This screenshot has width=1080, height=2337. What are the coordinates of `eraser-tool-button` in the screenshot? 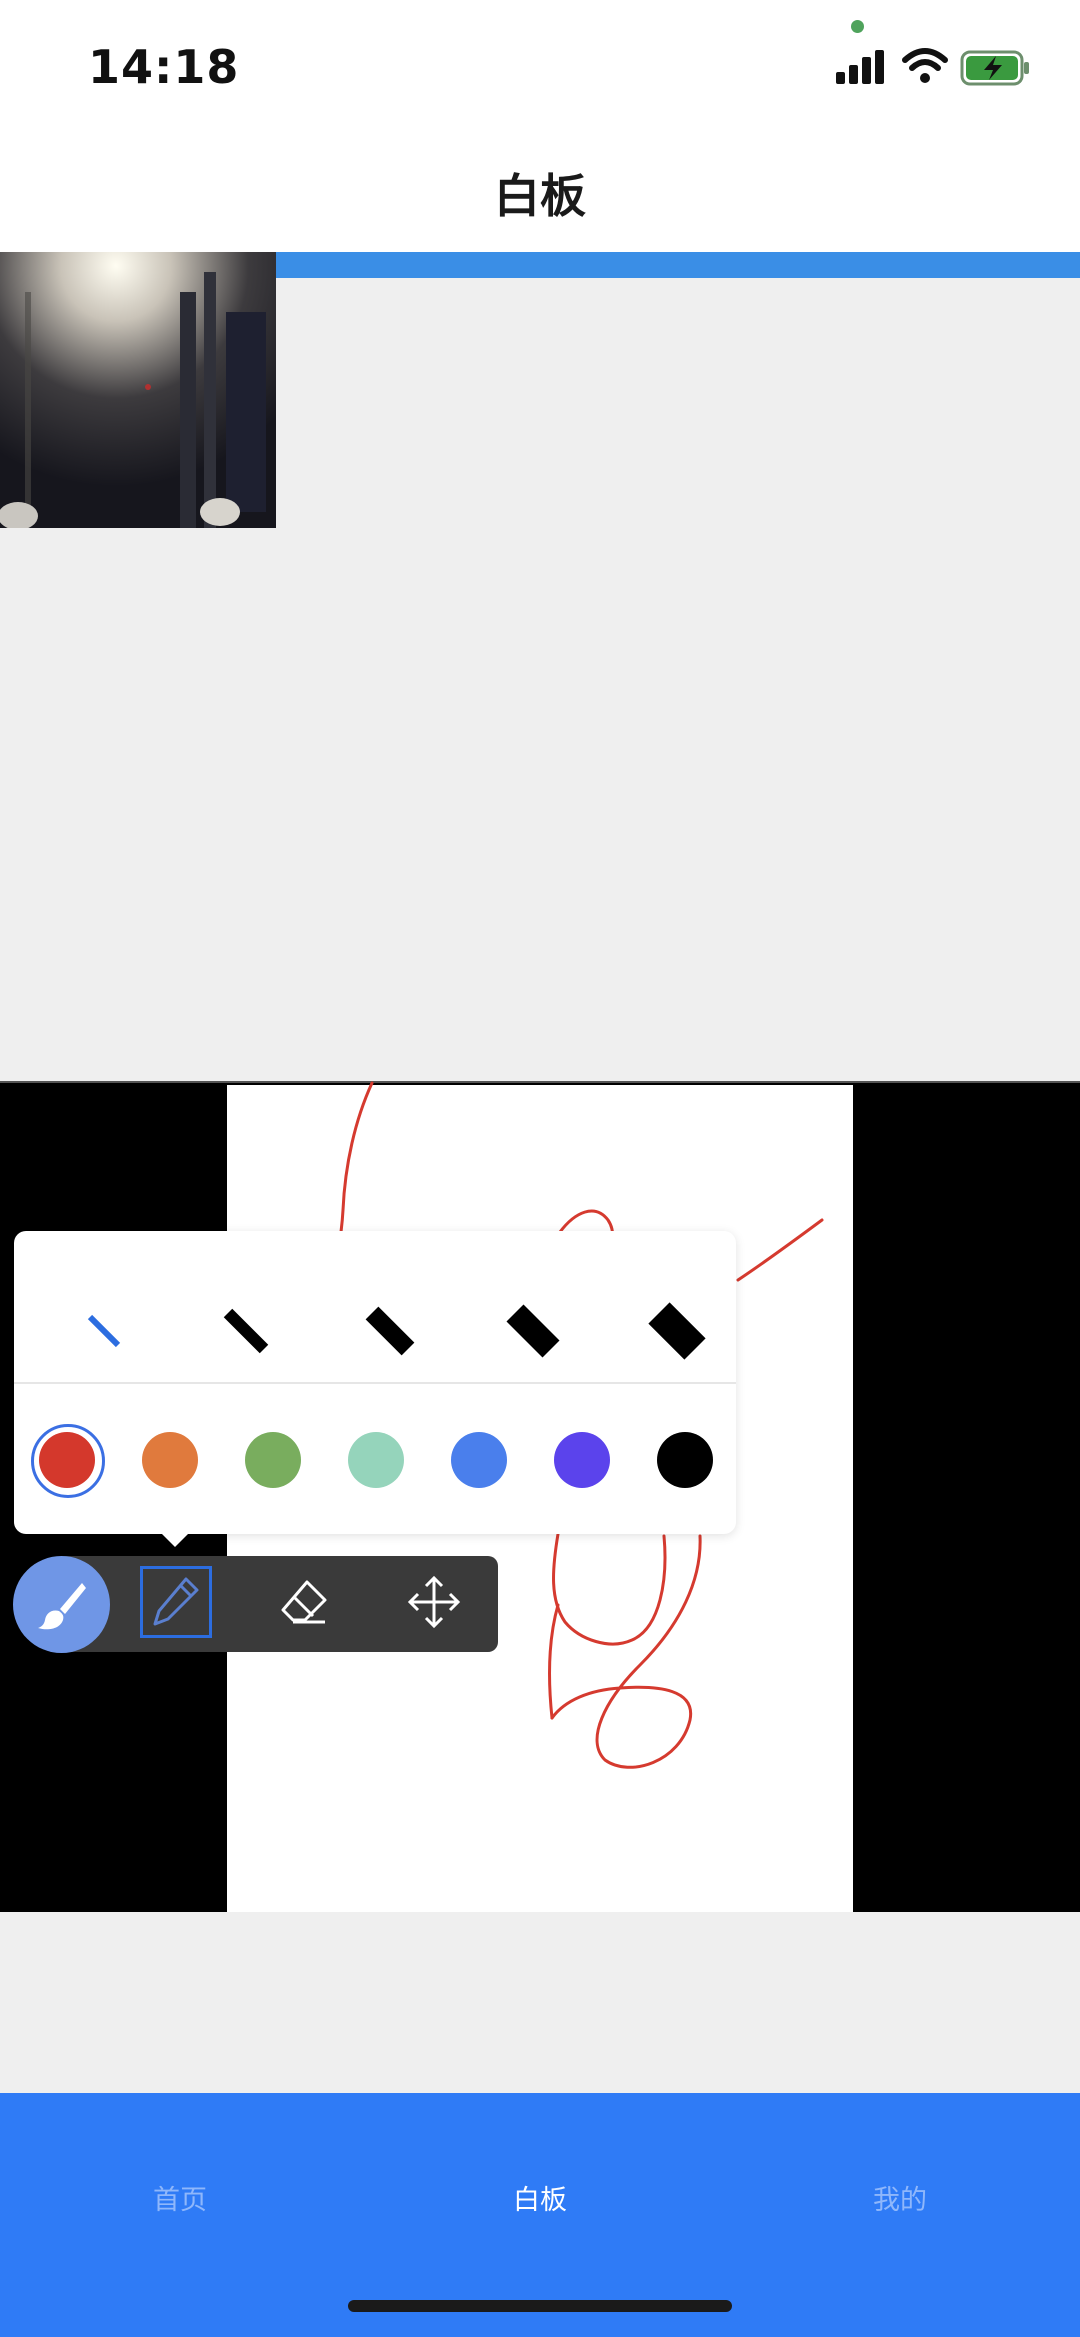 It's located at (304, 1602).